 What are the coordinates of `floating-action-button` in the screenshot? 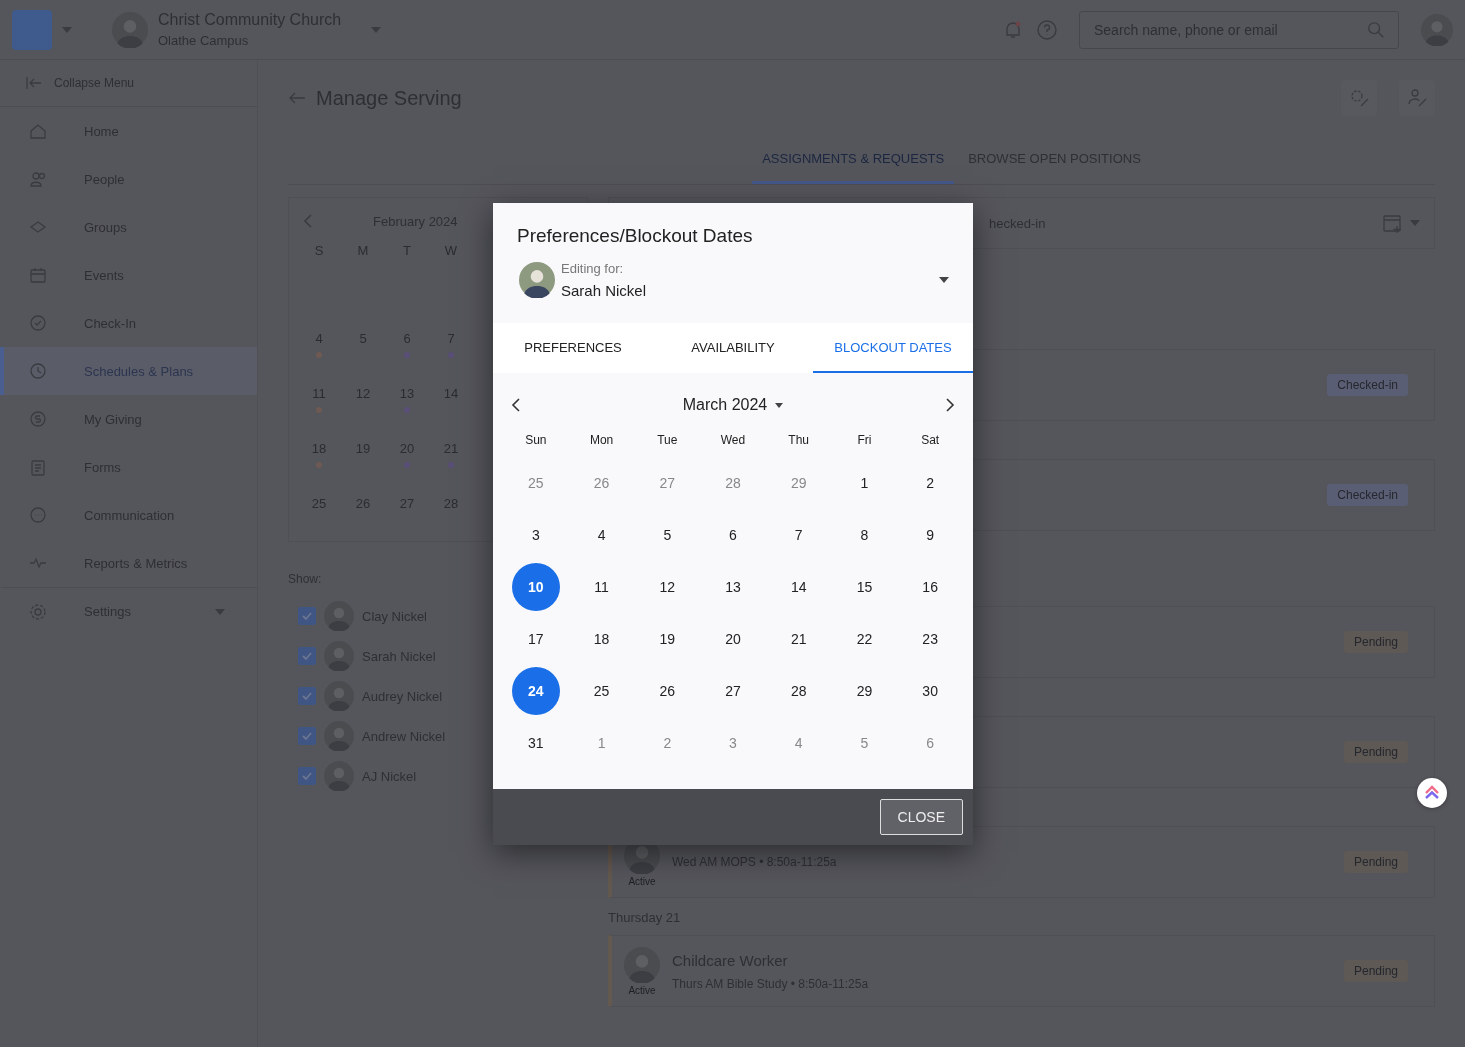 It's located at (1432, 793).